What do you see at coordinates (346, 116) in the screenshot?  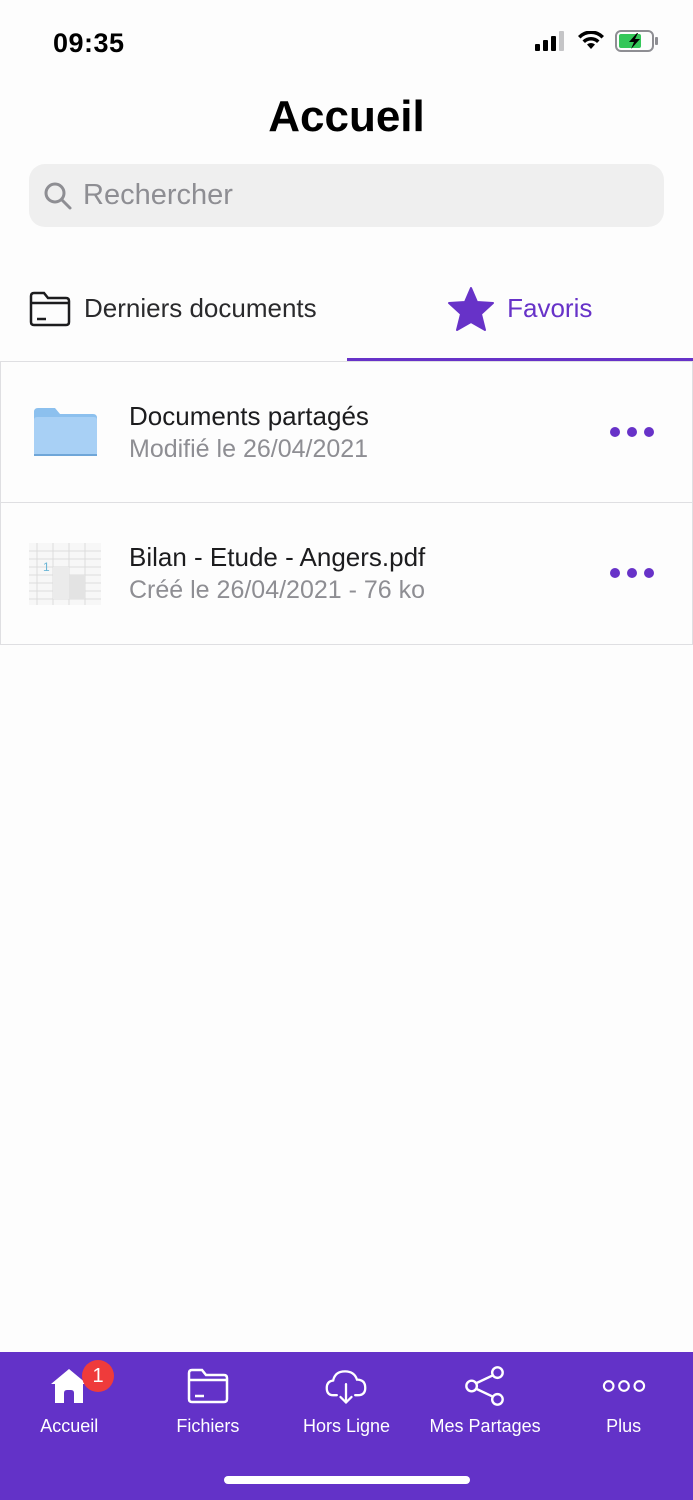 I see `page-title: Accueil` at bounding box center [346, 116].